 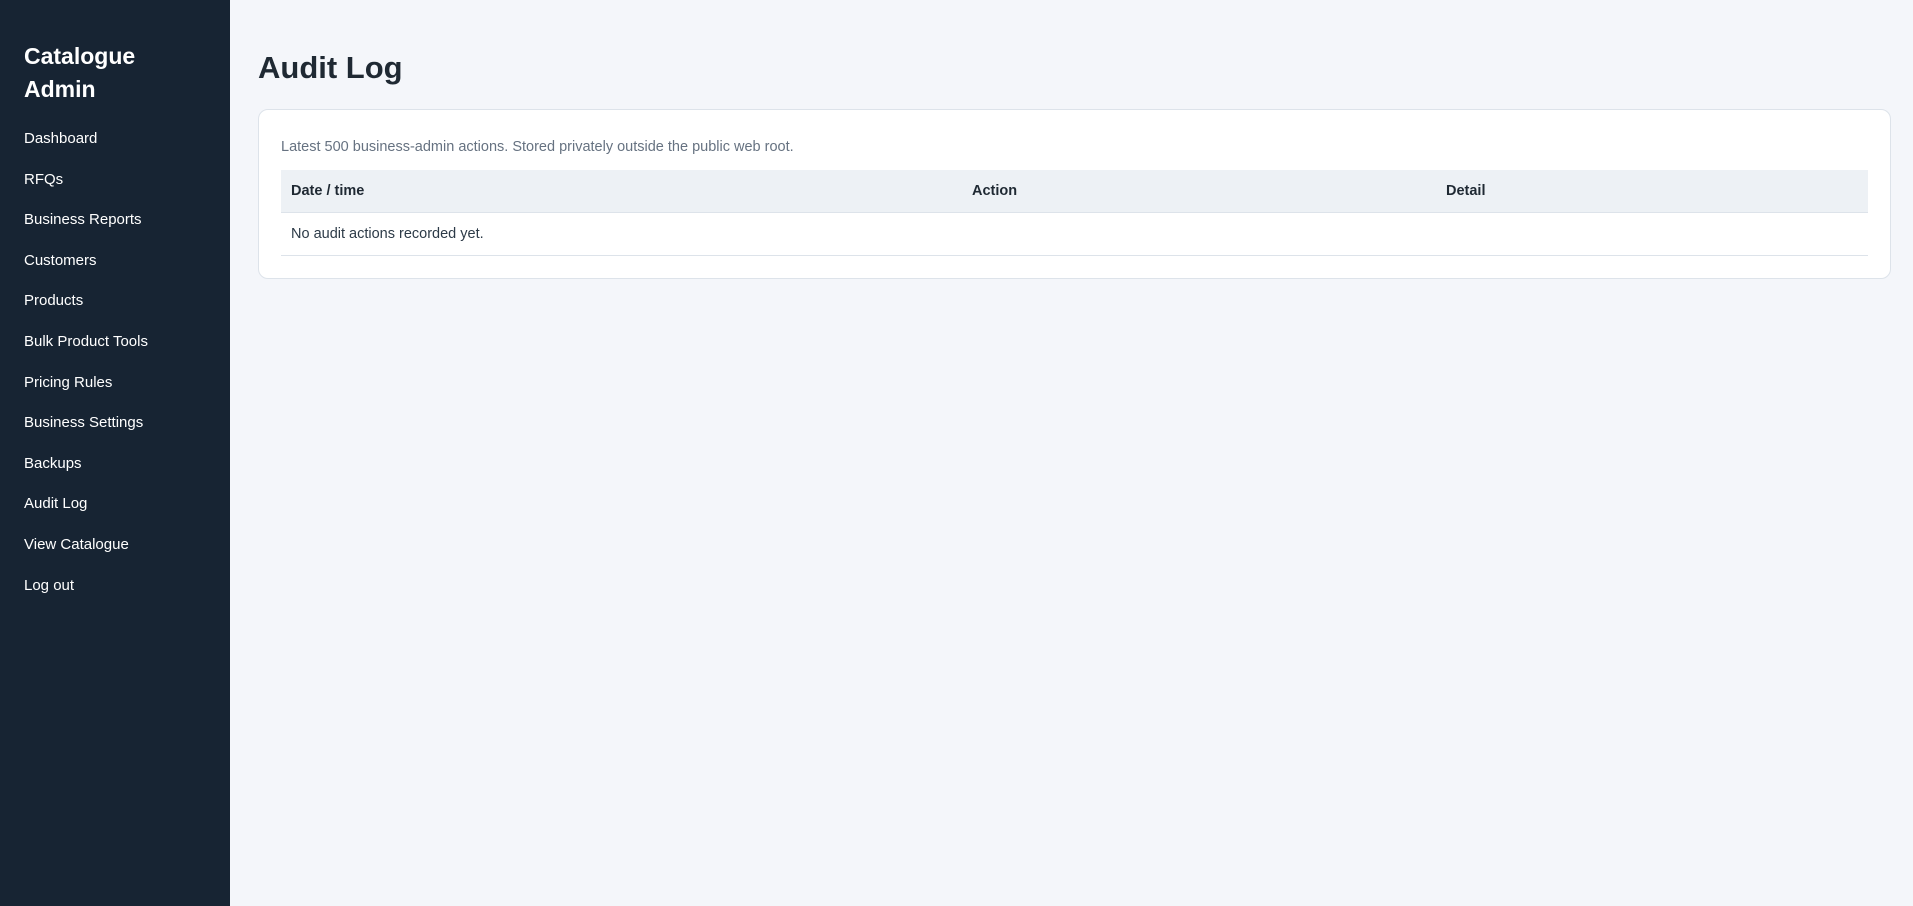 What do you see at coordinates (1199, 191) in the screenshot?
I see `column-header-action: Action` at bounding box center [1199, 191].